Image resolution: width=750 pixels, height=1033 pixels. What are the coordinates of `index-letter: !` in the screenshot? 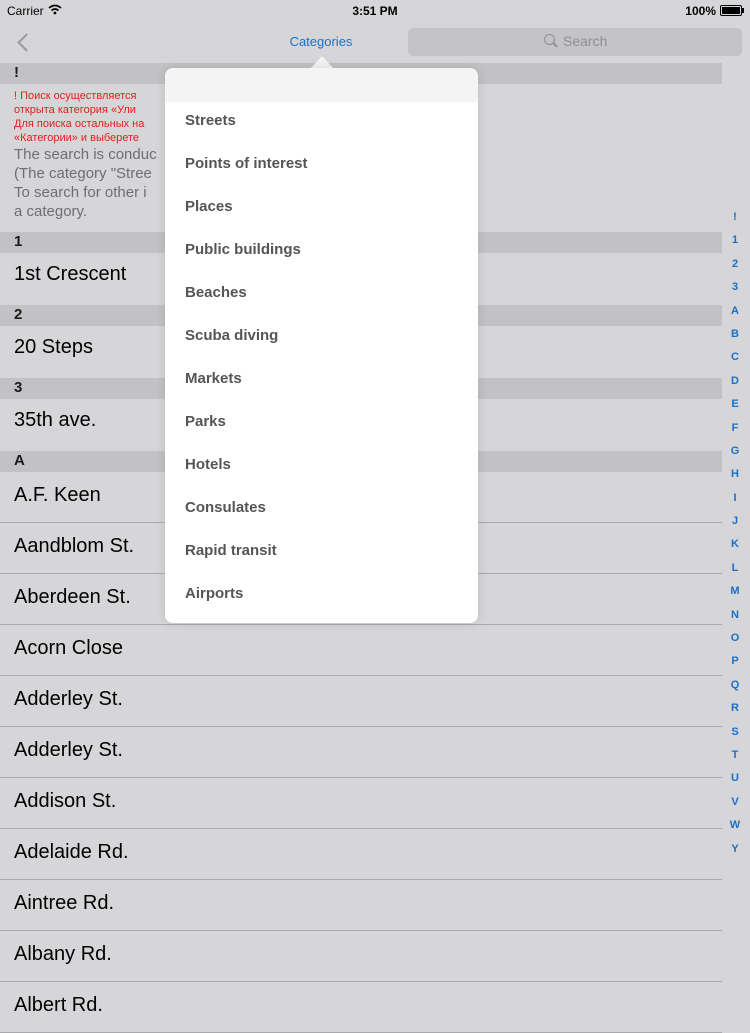 It's located at (735, 217).